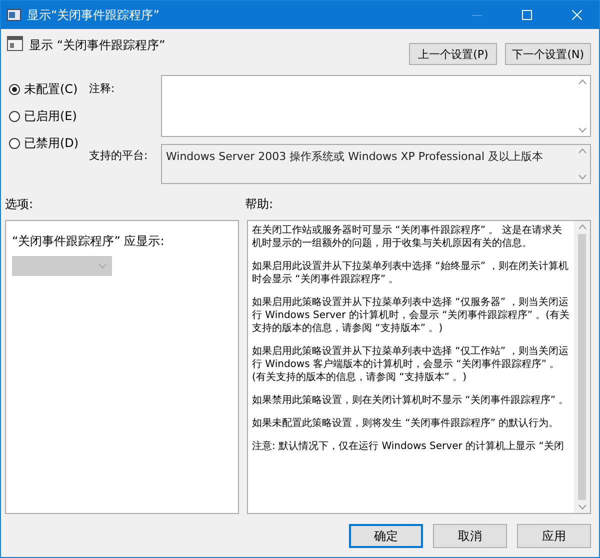 The width and height of the screenshot is (600, 558). I want to click on help-paragraph: 如果启用此策略设置并从下拉菜单列表中选择 “仅工作站” ，则当关闭运行 Windows 客户端版本的计算机时，会显示 “关闭事件跟踪程序” 。(有关支持的版本的信息，请参阅 “支持版本” 。), so click(411, 364).